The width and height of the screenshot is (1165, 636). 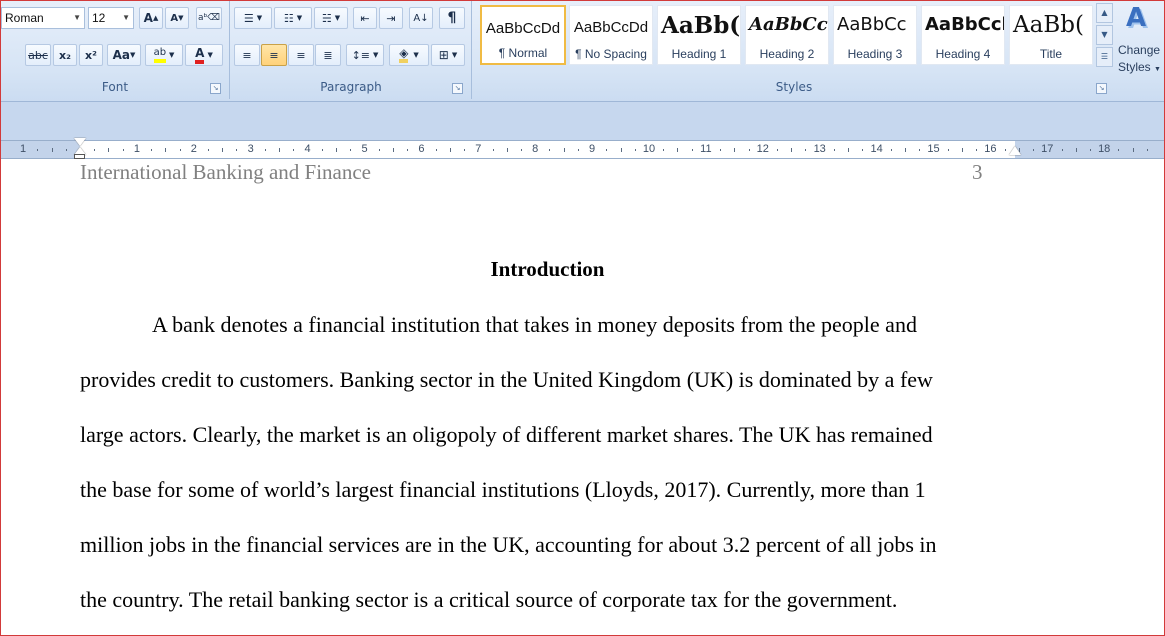 I want to click on font-dialog-launcher-icon: ↘, so click(x=215, y=88).